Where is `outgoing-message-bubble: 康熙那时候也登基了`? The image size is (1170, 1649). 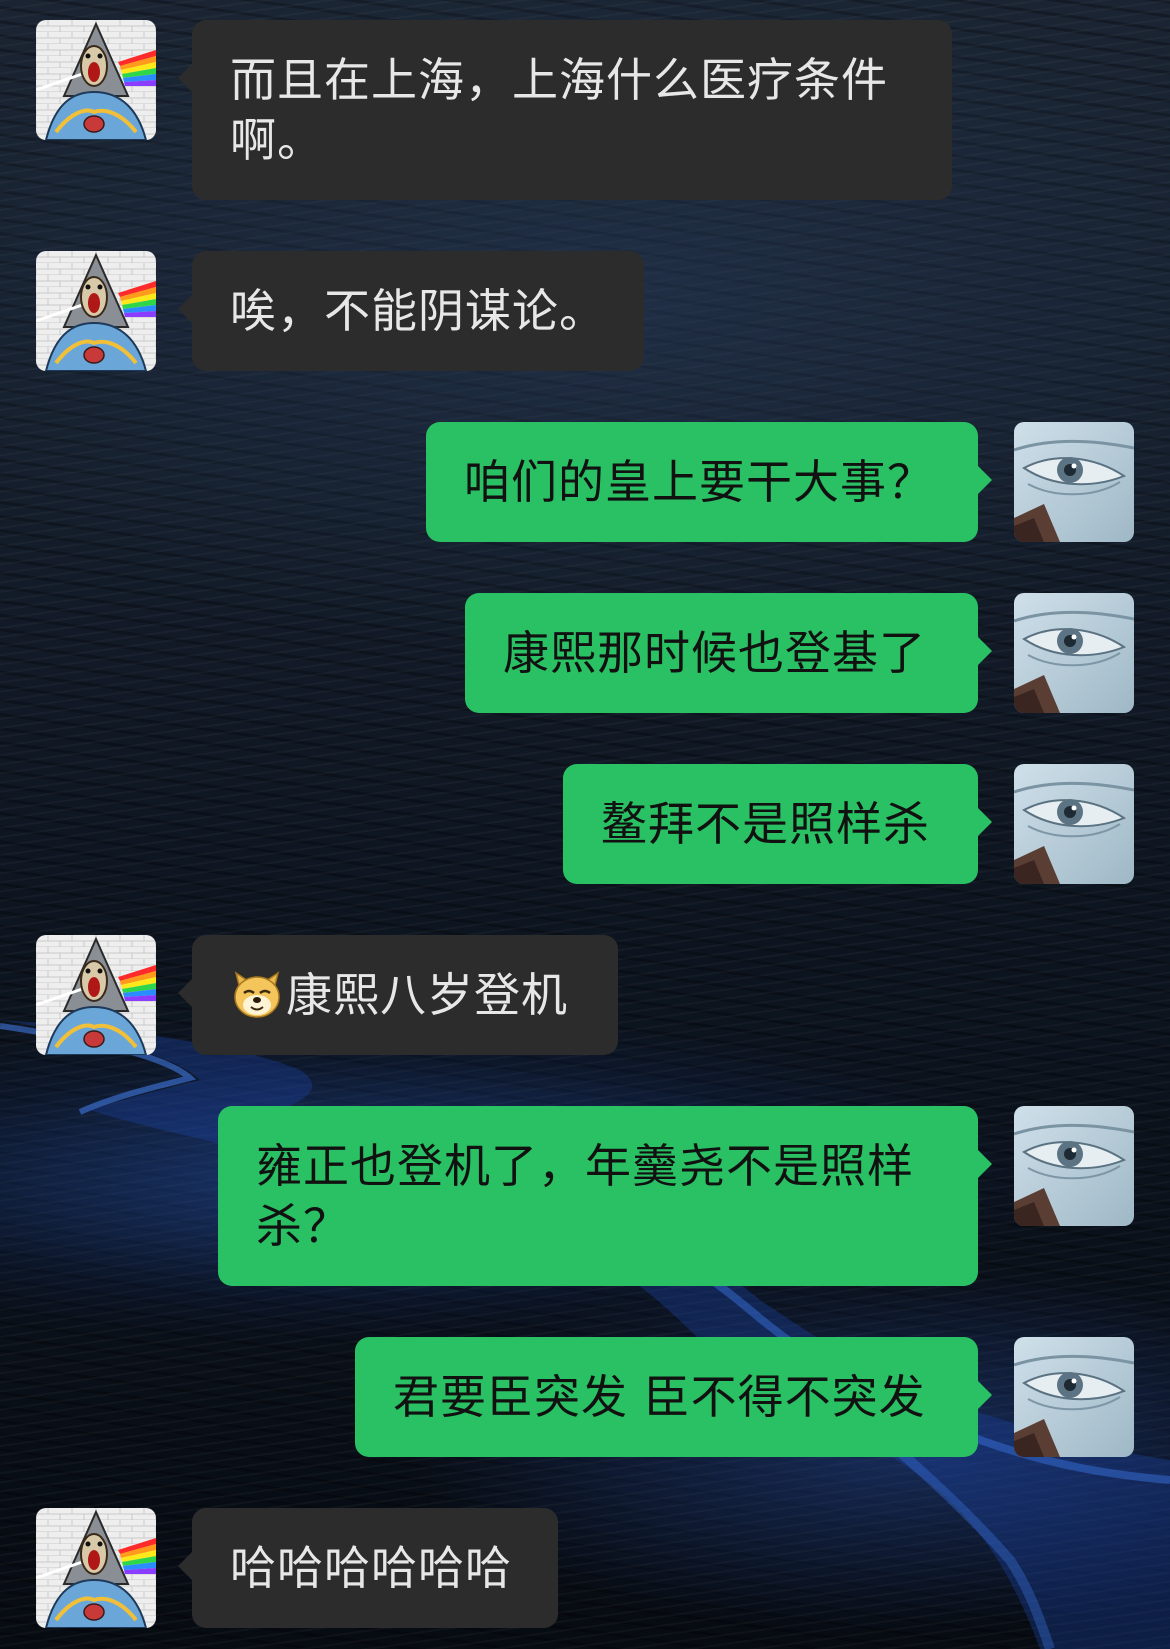
outgoing-message-bubble: 康熙那时候也登基了 is located at coordinates (728, 653).